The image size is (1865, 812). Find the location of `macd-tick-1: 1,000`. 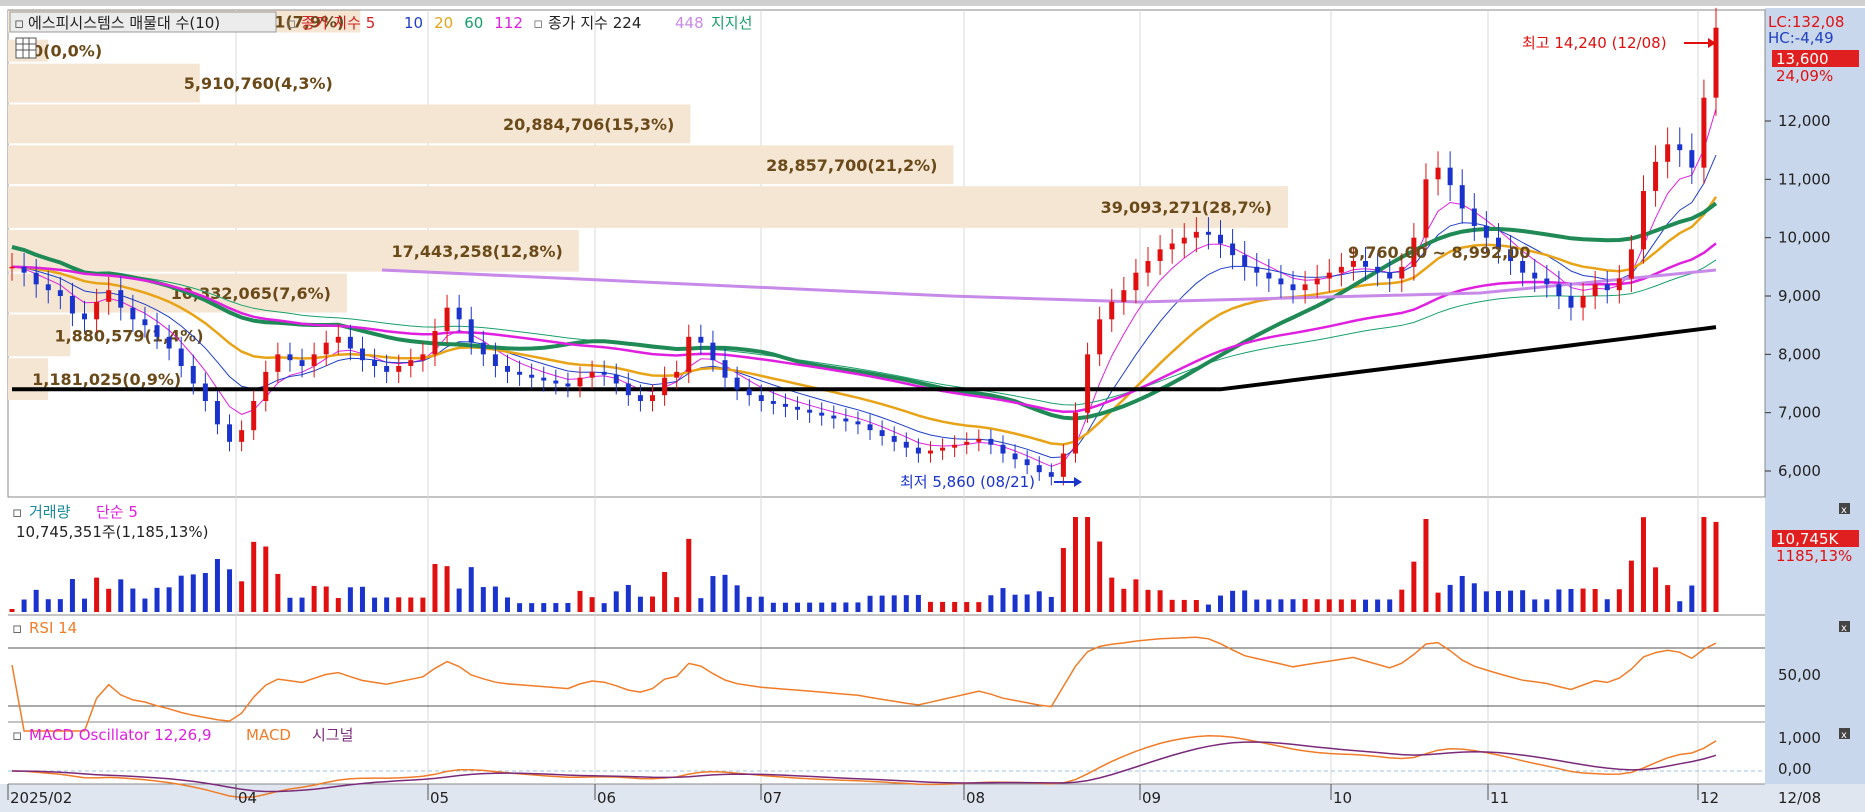

macd-tick-1: 1,000 is located at coordinates (1799, 738).